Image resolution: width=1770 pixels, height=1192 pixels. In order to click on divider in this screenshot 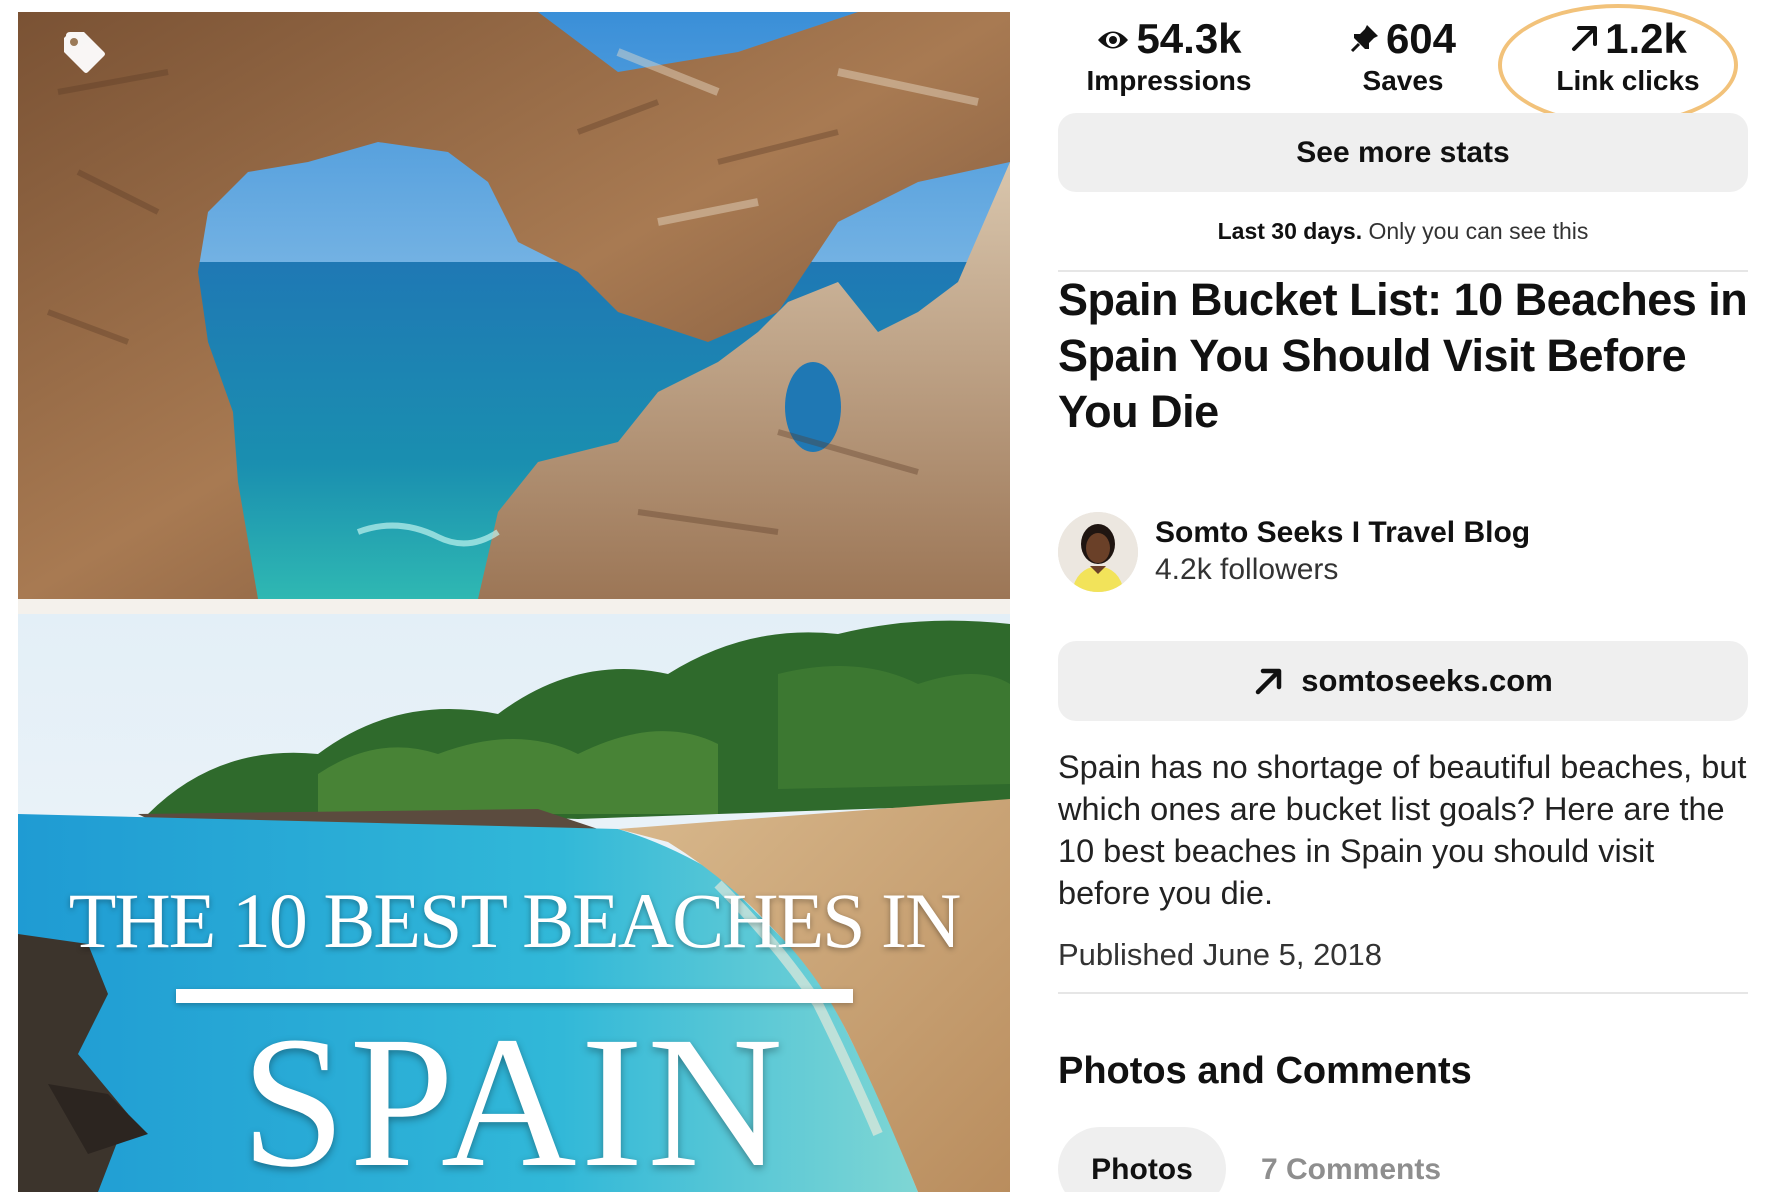, I will do `click(1403, 993)`.